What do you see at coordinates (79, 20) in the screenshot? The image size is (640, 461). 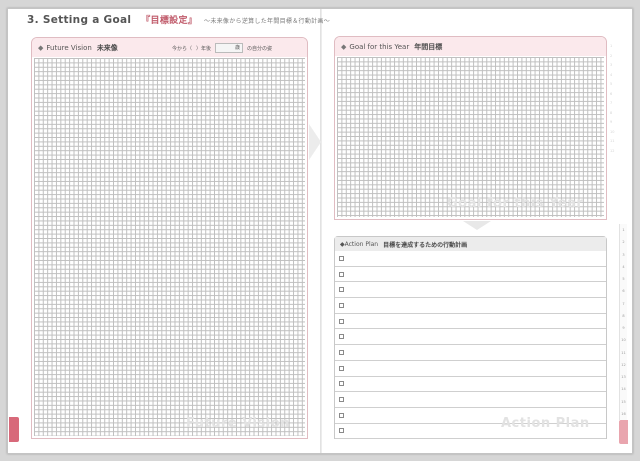 I see `page-title-main: 3. Setting a Goal` at bounding box center [79, 20].